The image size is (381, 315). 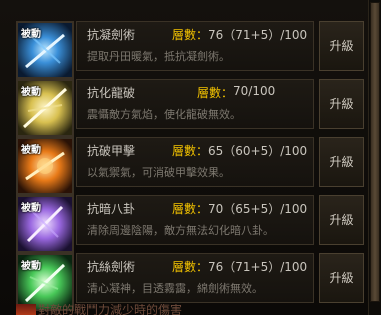 What do you see at coordinates (254, 91) in the screenshot?
I see `level-value: 70/100` at bounding box center [254, 91].